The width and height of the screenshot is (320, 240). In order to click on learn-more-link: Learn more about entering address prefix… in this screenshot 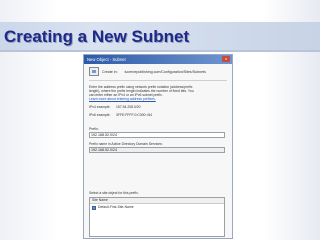, I will do `click(122, 99)`.